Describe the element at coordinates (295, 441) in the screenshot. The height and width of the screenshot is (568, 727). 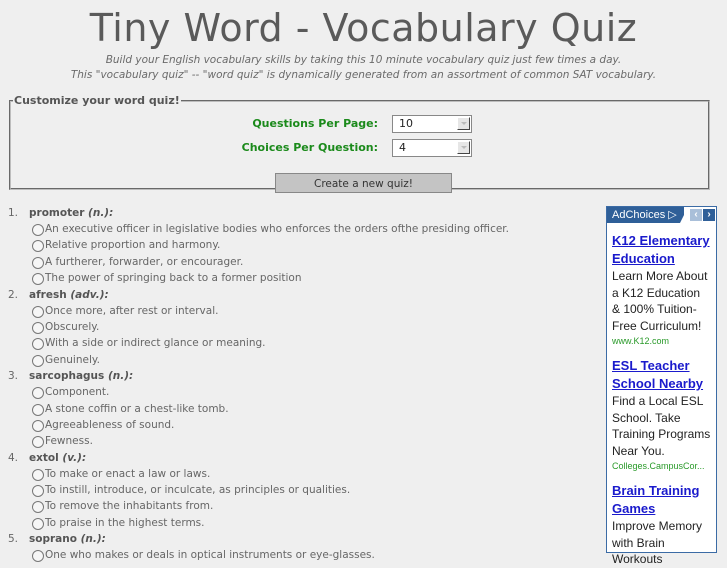
I see `answer-choice: Fewness.` at that location.